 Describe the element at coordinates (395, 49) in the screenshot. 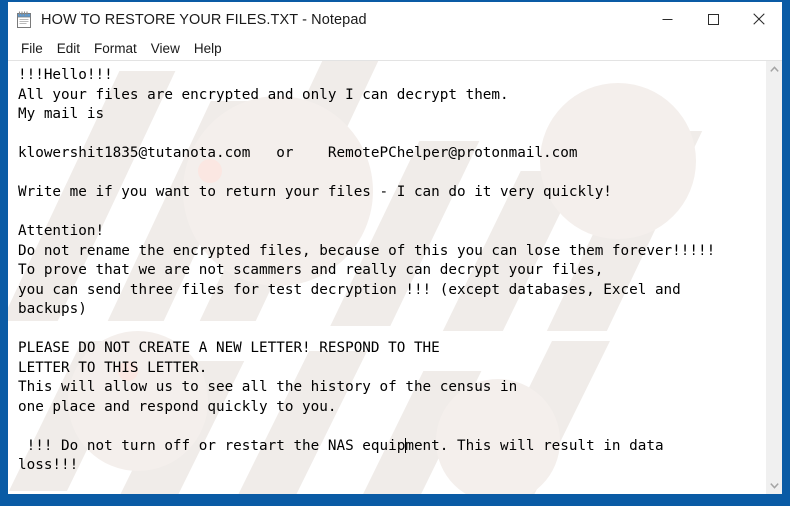

I see `menu-bar: File Edit Format View Help` at that location.